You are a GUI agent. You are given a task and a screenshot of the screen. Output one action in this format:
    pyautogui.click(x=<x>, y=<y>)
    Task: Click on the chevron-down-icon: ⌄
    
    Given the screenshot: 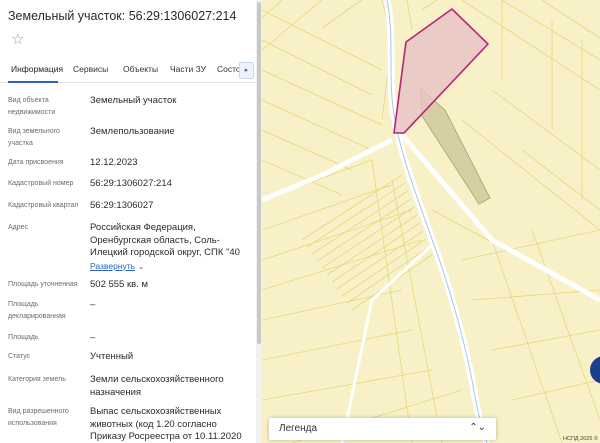 What is the action you would take?
    pyautogui.click(x=141, y=266)
    